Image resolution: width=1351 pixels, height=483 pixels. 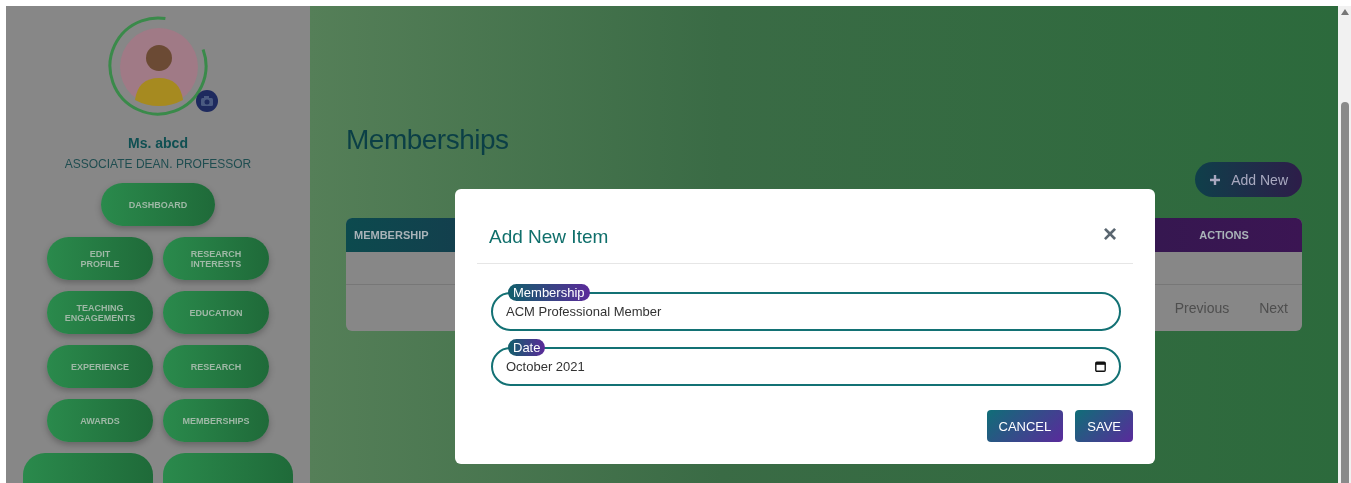 I want to click on nav-button: EXPERIENCE, so click(x=100, y=366).